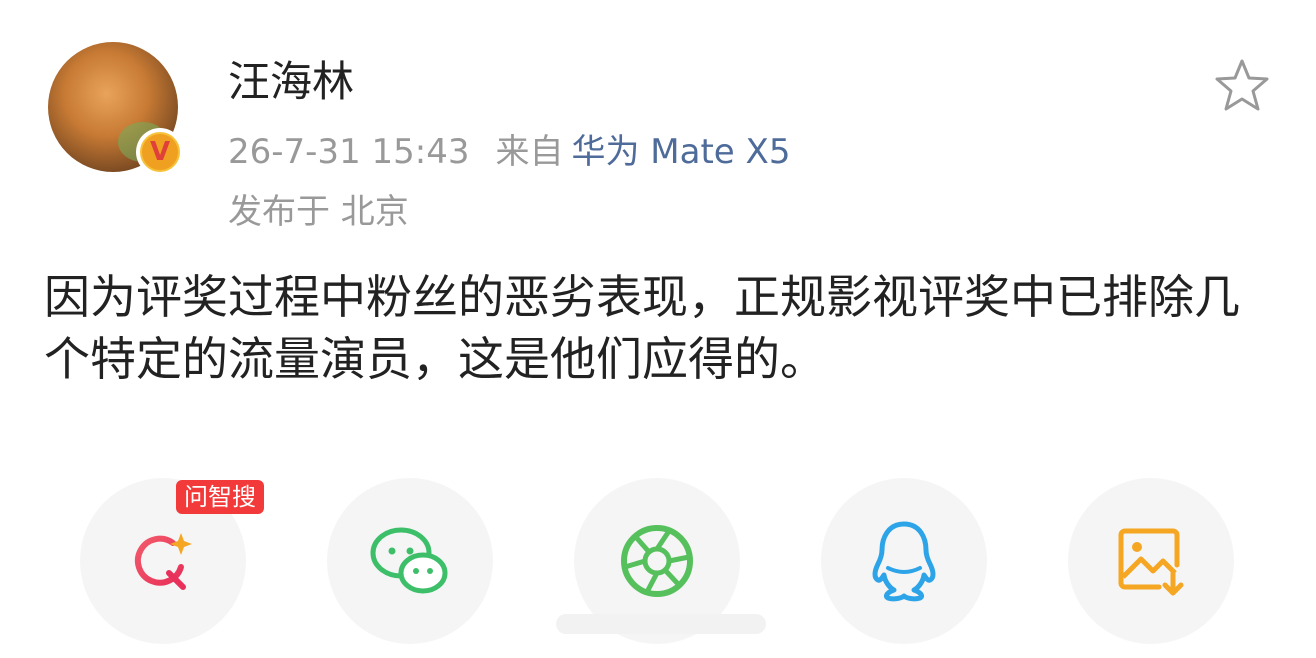 The height and width of the screenshot is (658, 1316). What do you see at coordinates (349, 152) in the screenshot?
I see `post-timestamp: 26-7-31 15:43` at bounding box center [349, 152].